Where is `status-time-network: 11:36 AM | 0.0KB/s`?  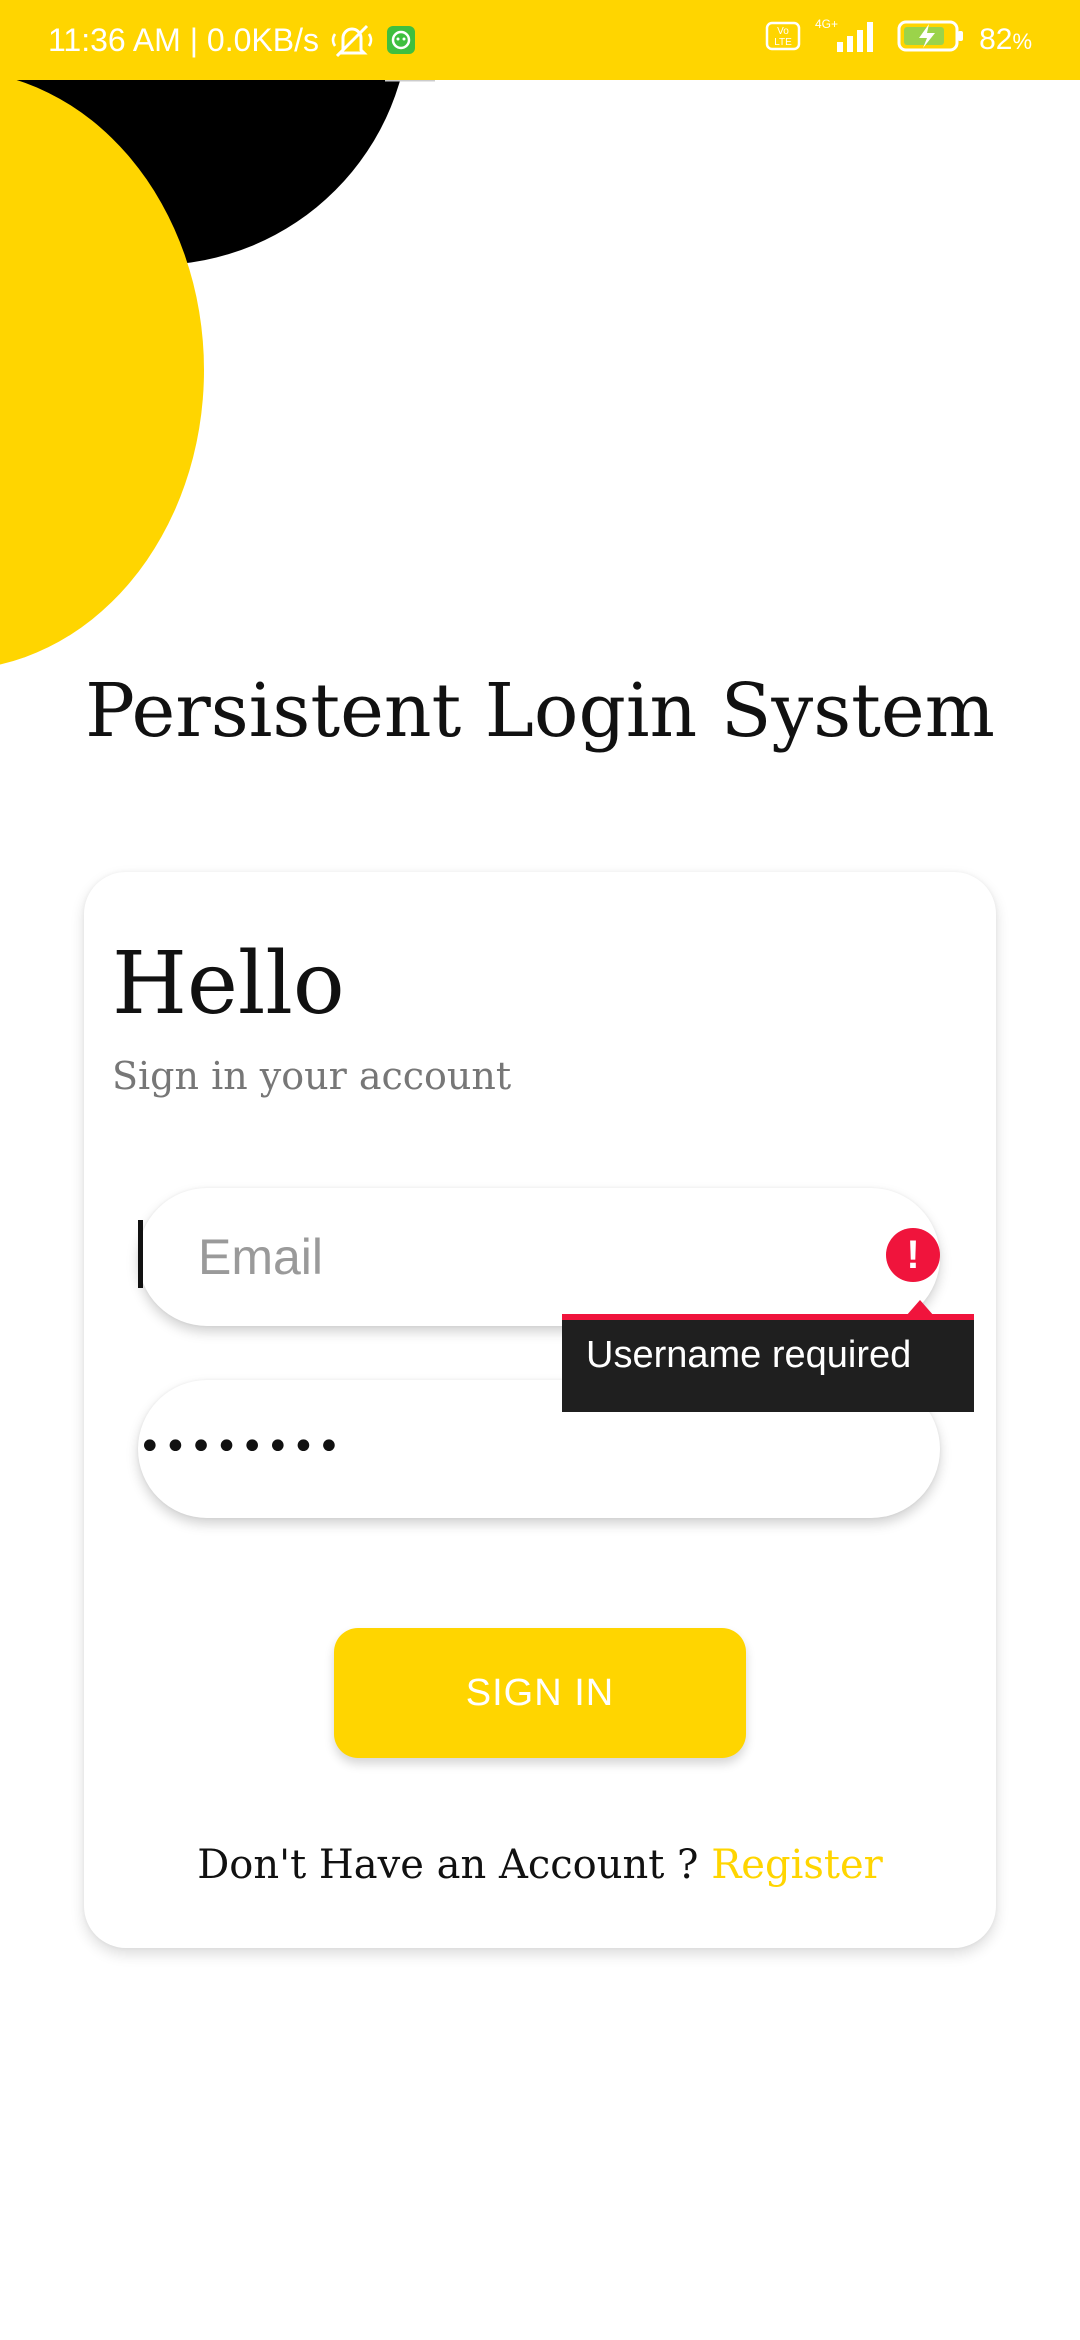
status-time-network: 11:36 AM | 0.0KB/s is located at coordinates (183, 39).